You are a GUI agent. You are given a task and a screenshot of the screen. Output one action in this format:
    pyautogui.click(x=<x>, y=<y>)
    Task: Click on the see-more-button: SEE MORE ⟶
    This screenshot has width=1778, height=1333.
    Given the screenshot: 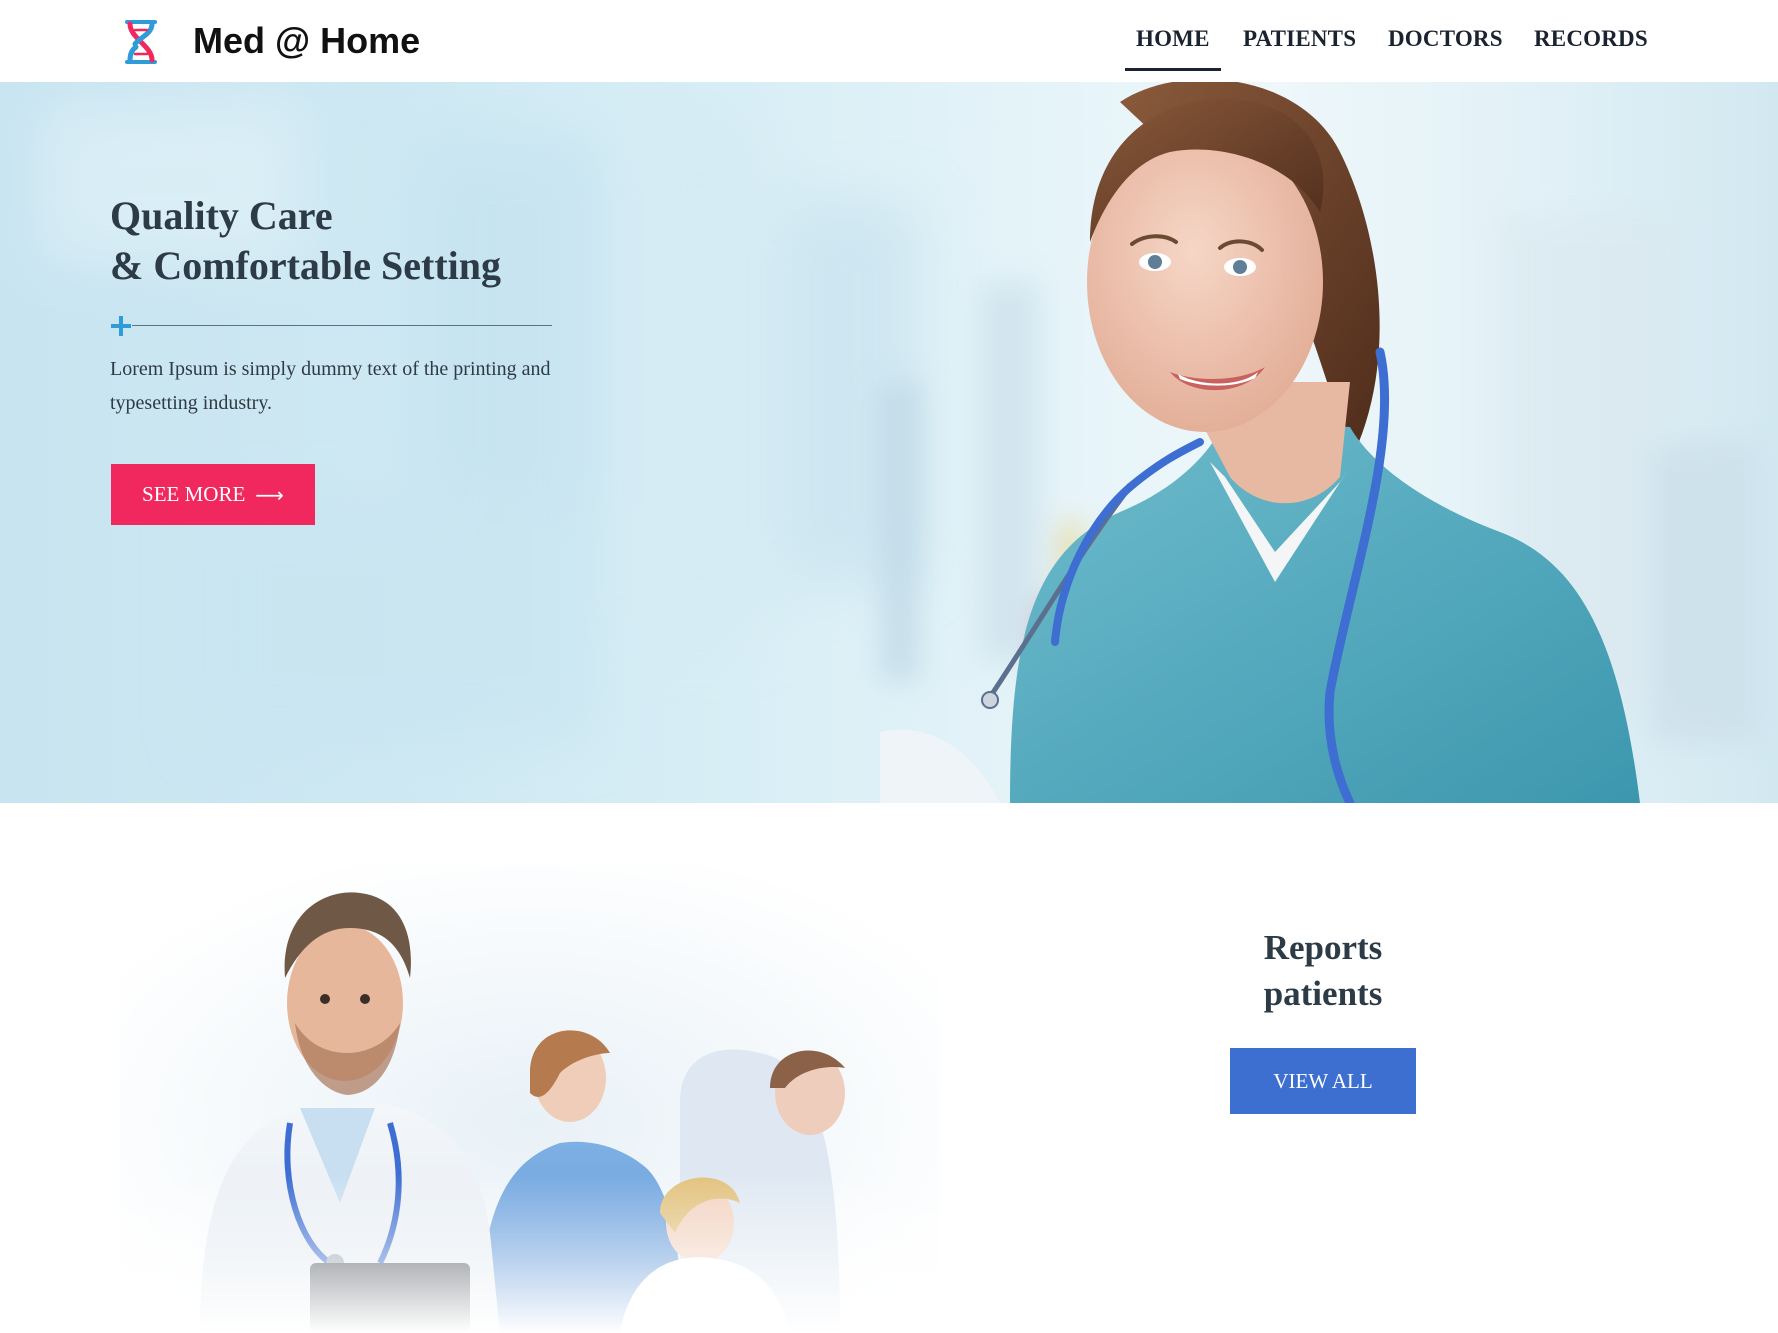 What is the action you would take?
    pyautogui.click(x=213, y=494)
    